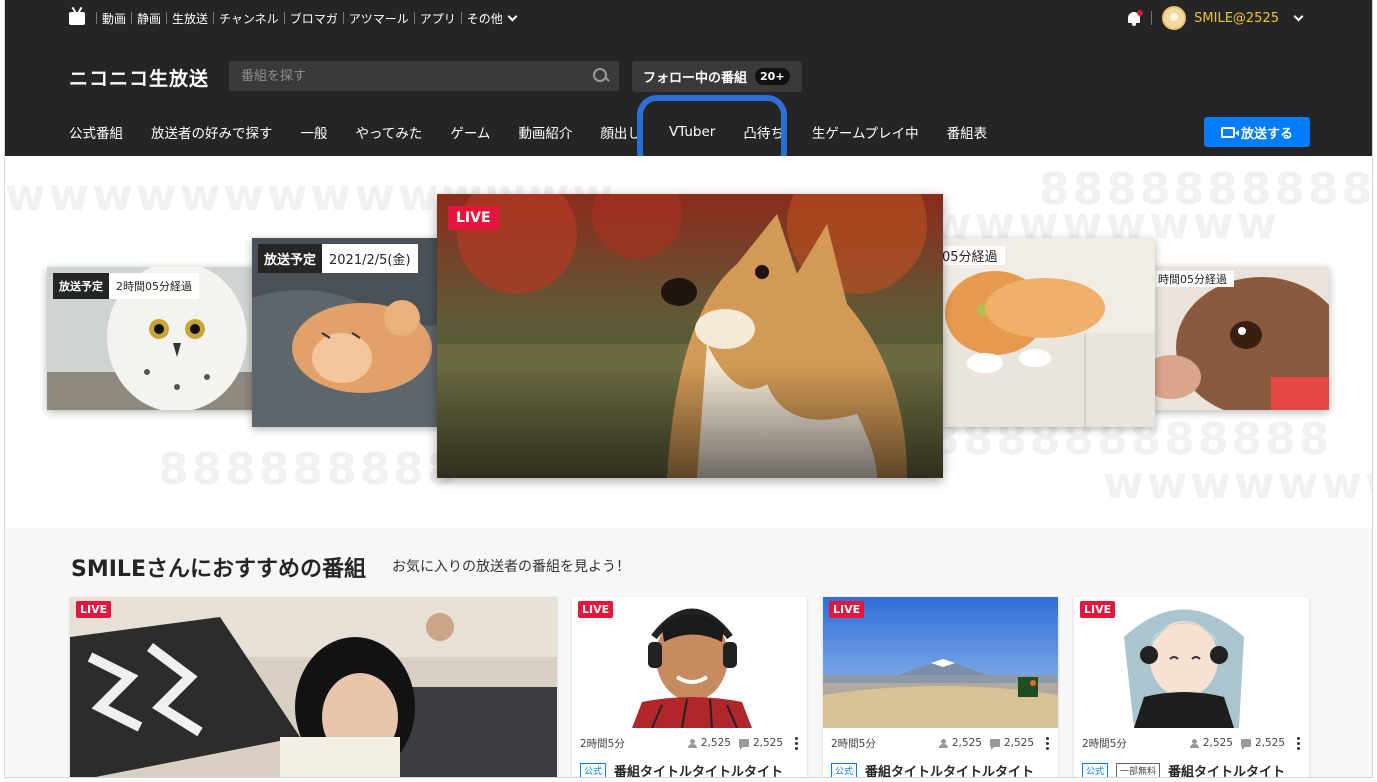 The image size is (1377, 782). I want to click on search-icon, so click(601, 76).